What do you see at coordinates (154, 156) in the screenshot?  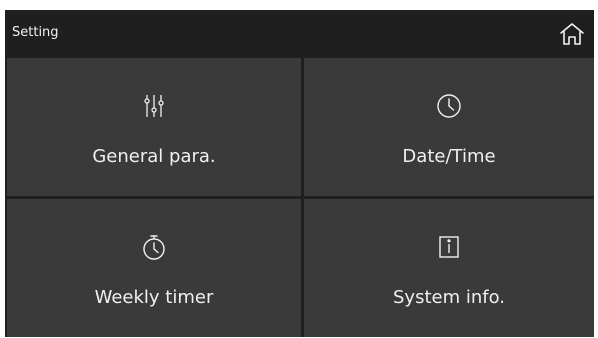 I see `tile-label: General para.` at bounding box center [154, 156].